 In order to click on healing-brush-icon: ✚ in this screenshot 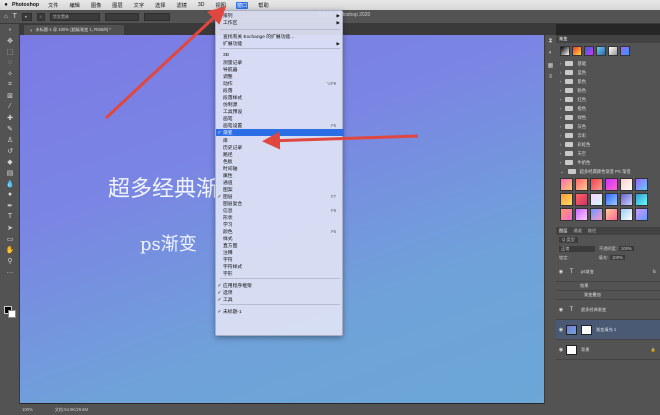, I will do `click(10, 117)`.